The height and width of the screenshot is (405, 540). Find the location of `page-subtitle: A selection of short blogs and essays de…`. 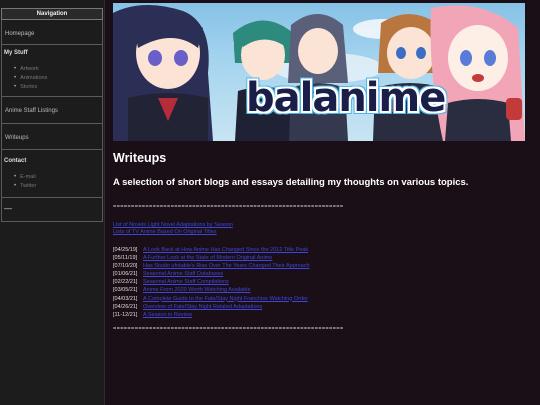

page-subtitle: A selection of short blogs and essays de… is located at coordinates (291, 182).